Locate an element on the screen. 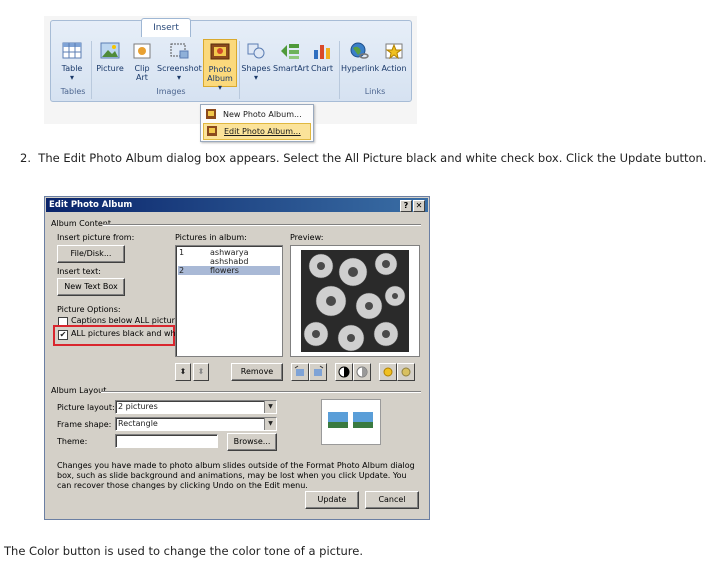  picture-layout-value: 2 pictures is located at coordinates (138, 406).